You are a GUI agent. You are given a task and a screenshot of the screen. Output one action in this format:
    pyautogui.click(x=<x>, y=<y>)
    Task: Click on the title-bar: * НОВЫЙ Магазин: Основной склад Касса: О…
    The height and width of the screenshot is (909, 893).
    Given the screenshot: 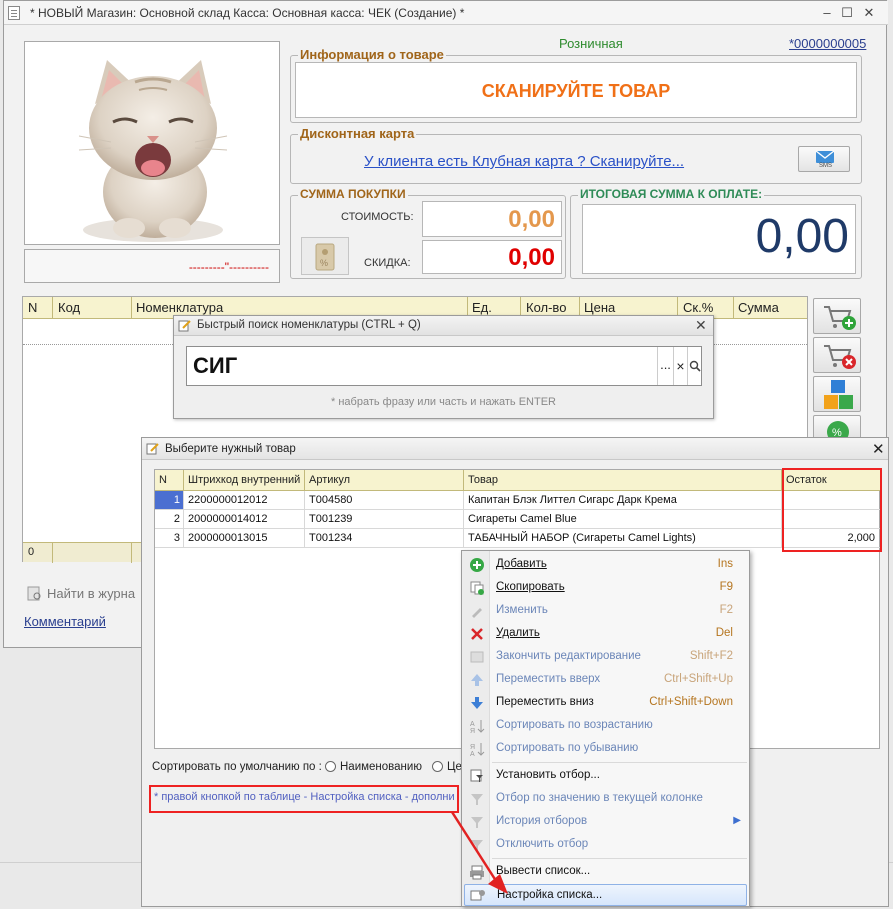 What is the action you would take?
    pyautogui.click(x=446, y=13)
    